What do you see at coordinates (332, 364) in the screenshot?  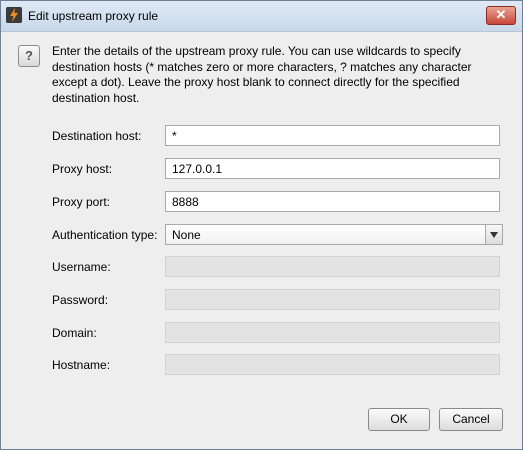 I see `hostname-input` at bounding box center [332, 364].